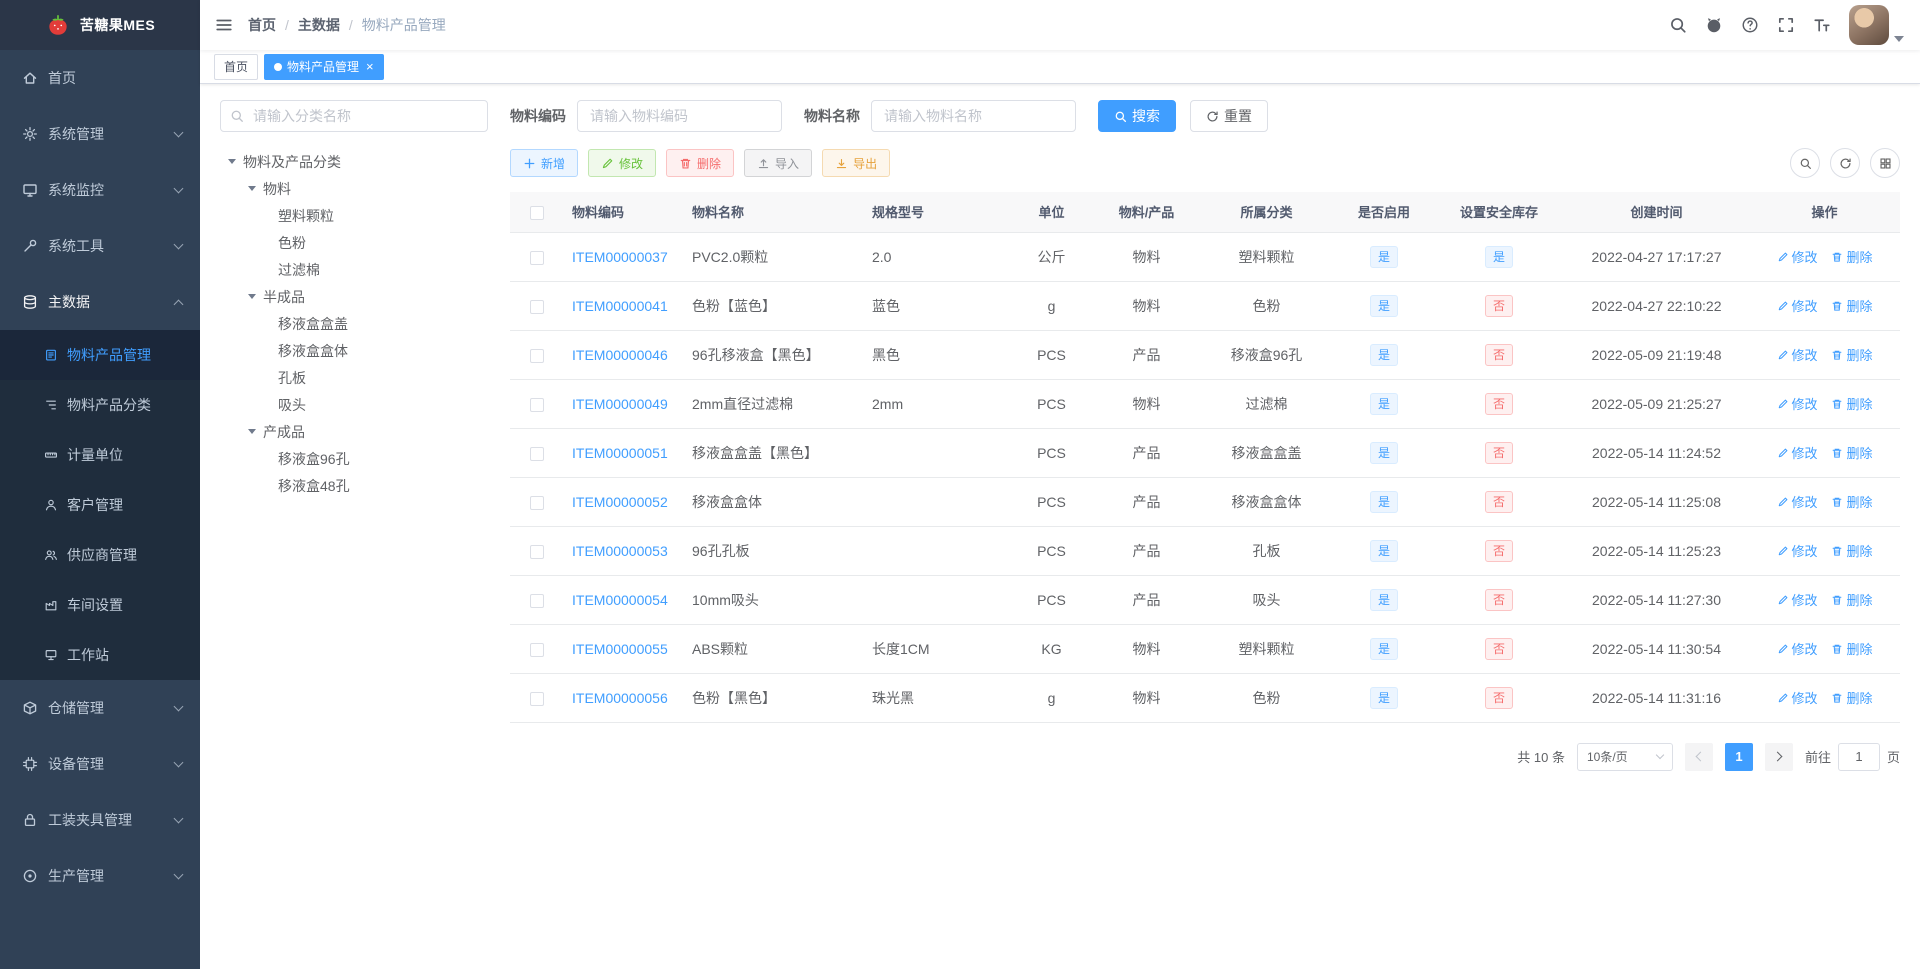 The width and height of the screenshot is (1920, 969). What do you see at coordinates (354, 431) in the screenshot?
I see `tree-node-finished: 产成品` at bounding box center [354, 431].